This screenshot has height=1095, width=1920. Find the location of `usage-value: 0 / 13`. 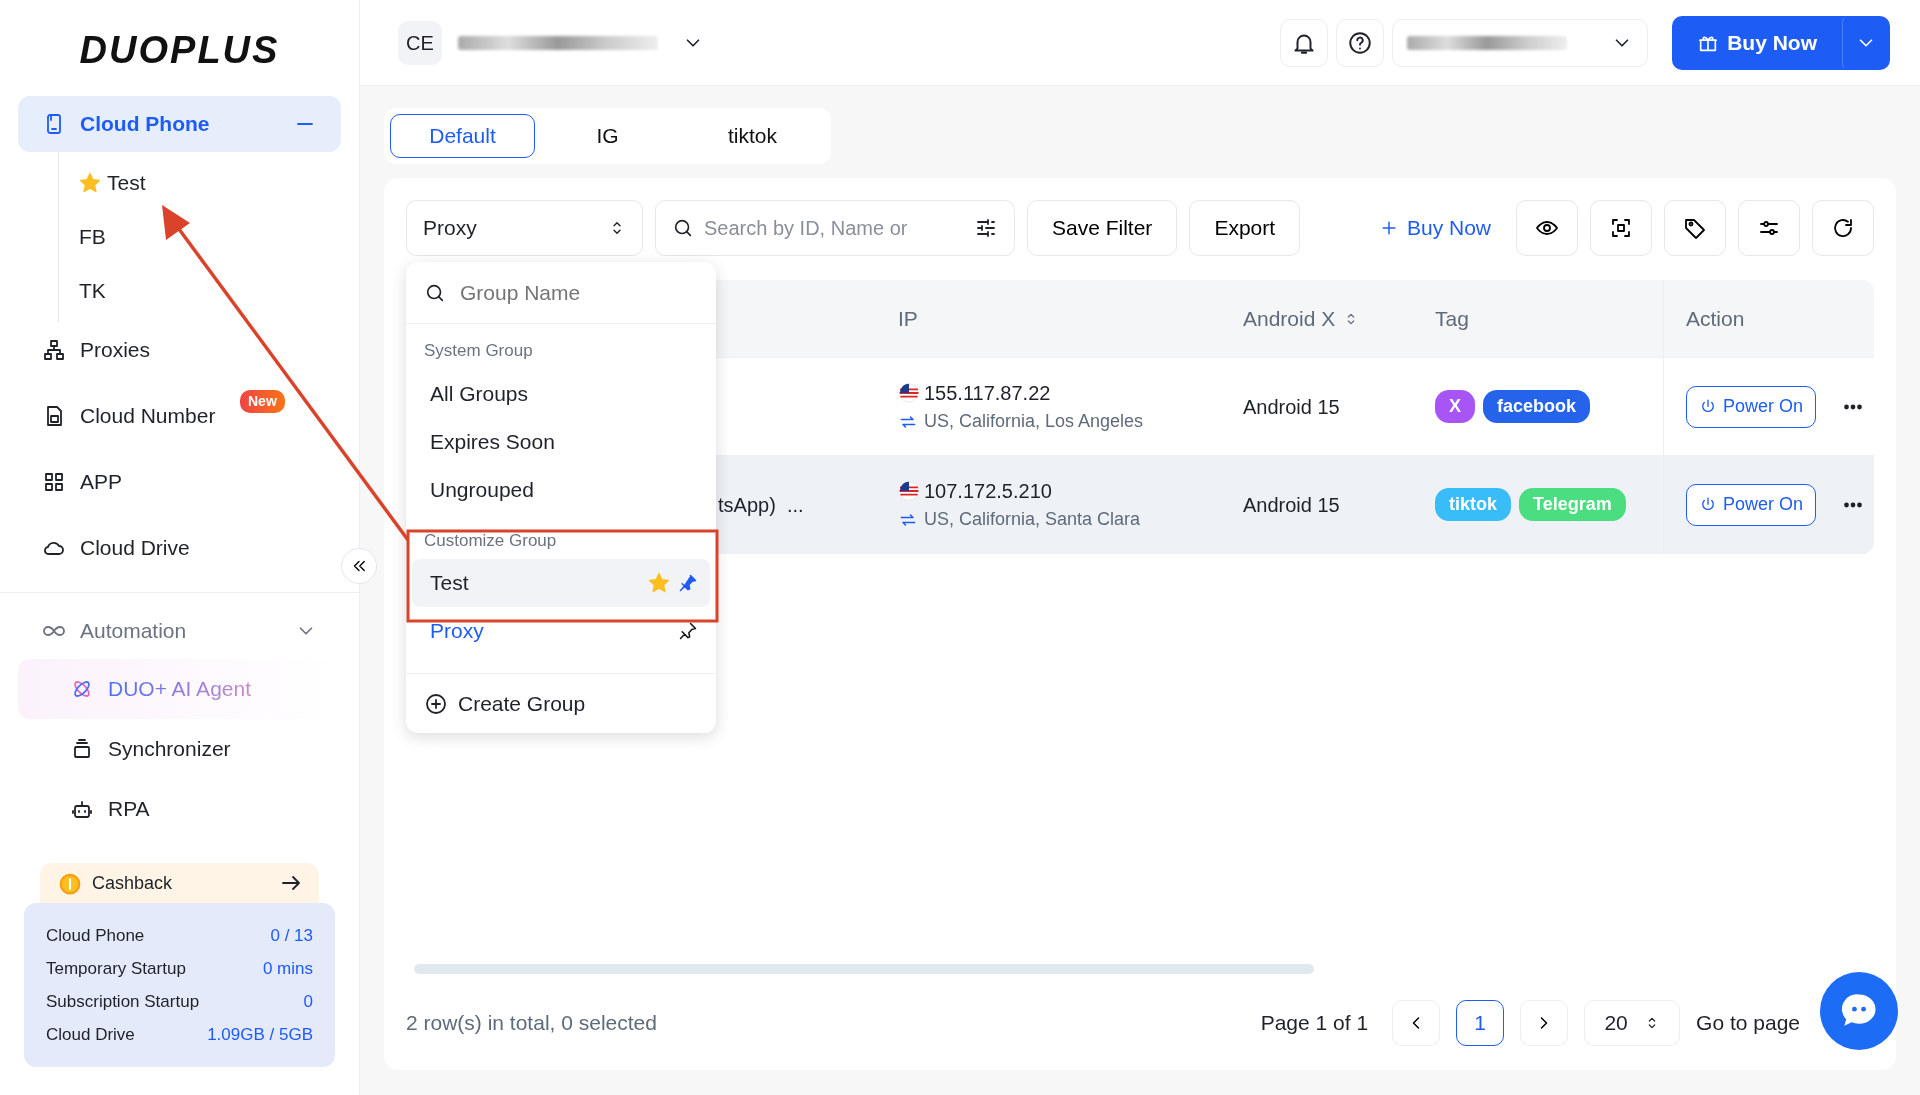

usage-value: 0 / 13 is located at coordinates (291, 935).